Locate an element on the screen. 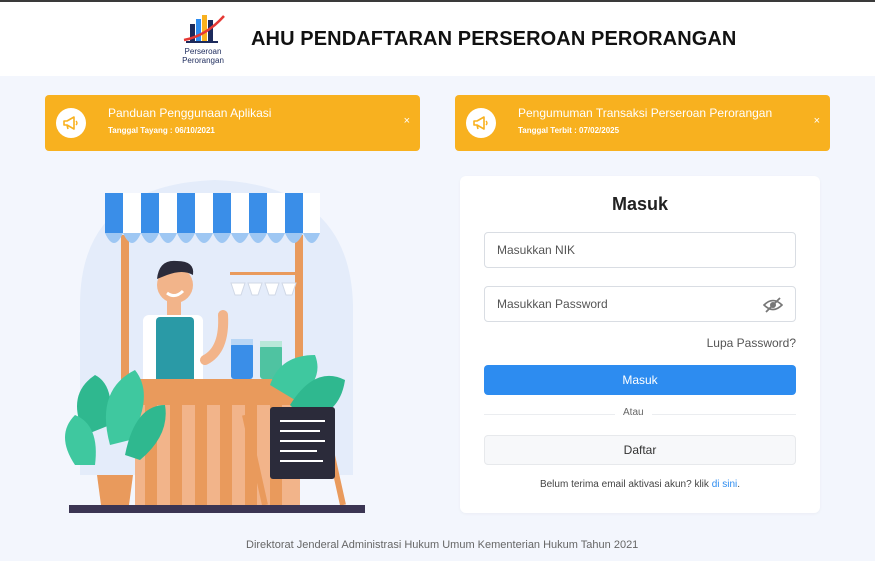 This screenshot has height=561, width=875. nik-input is located at coordinates (640, 250).